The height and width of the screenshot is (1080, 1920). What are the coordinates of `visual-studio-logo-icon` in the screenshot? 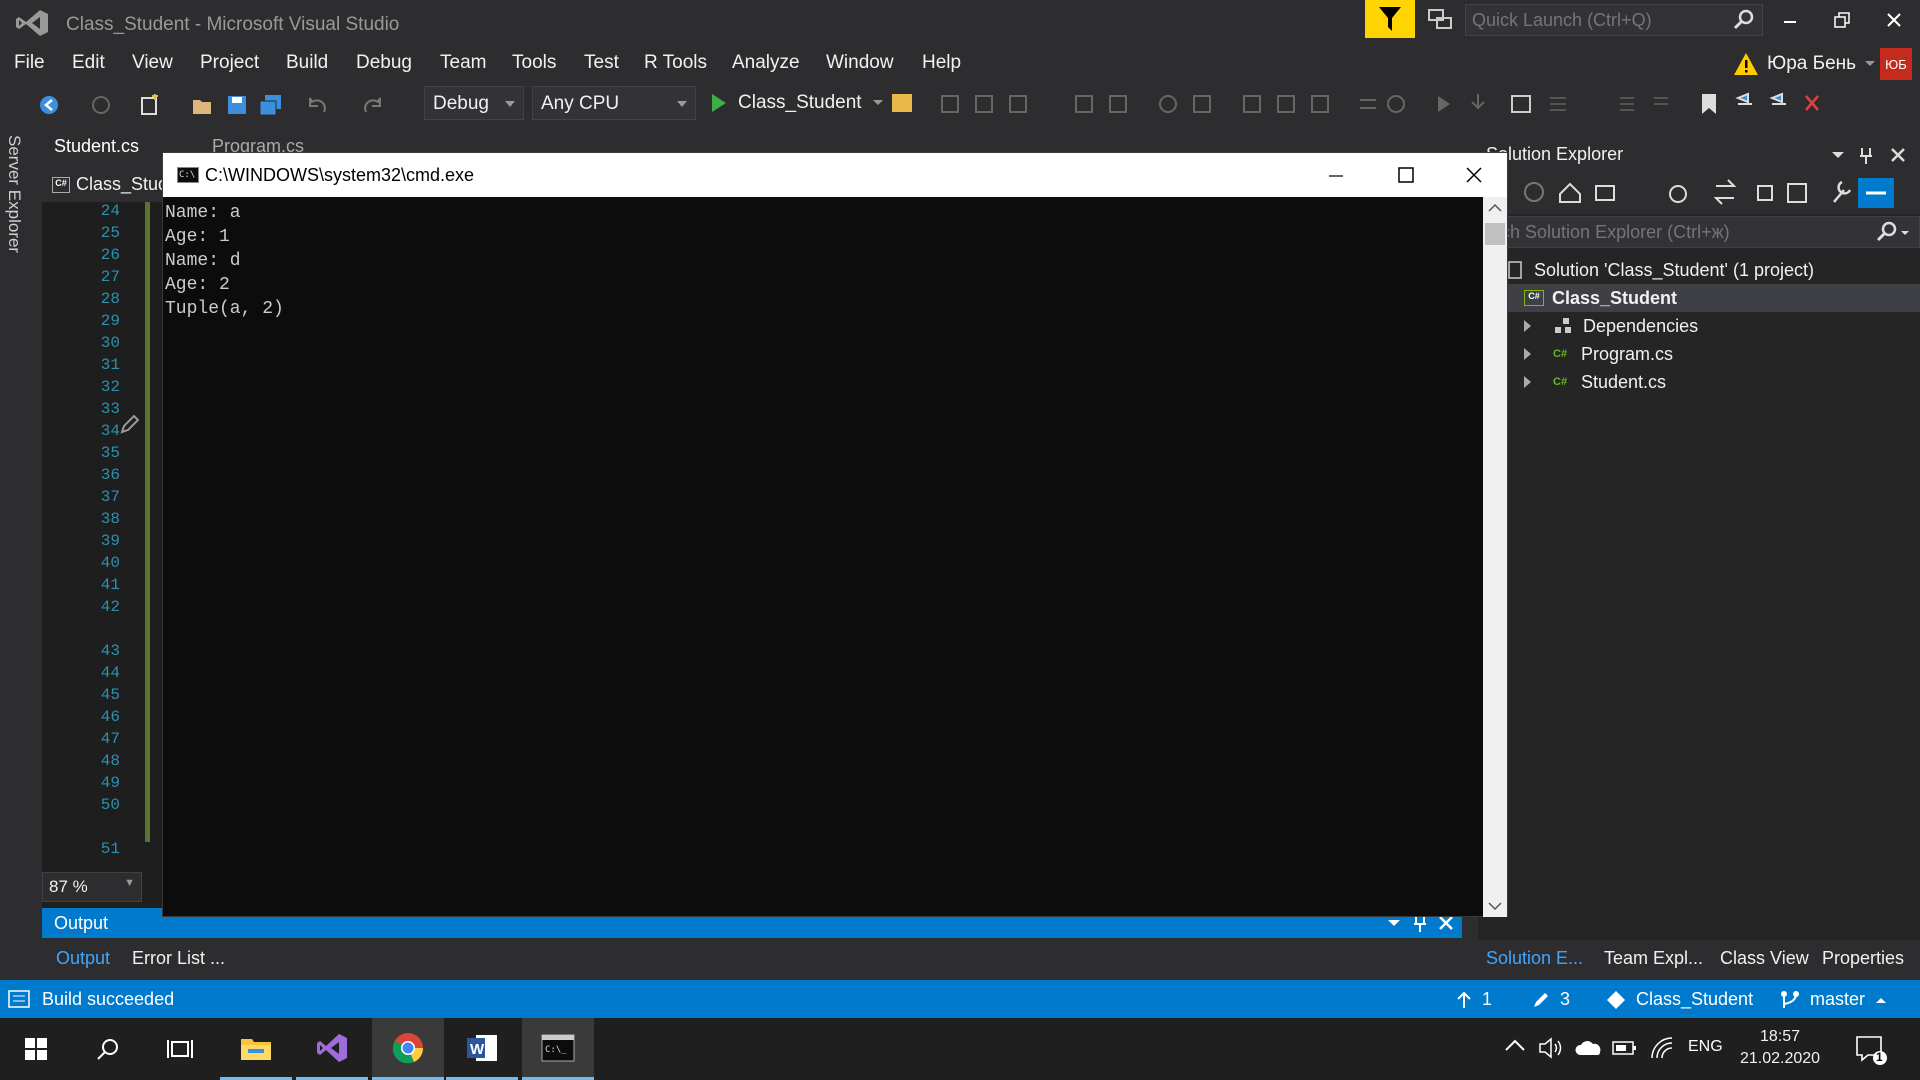 It's located at (32, 23).